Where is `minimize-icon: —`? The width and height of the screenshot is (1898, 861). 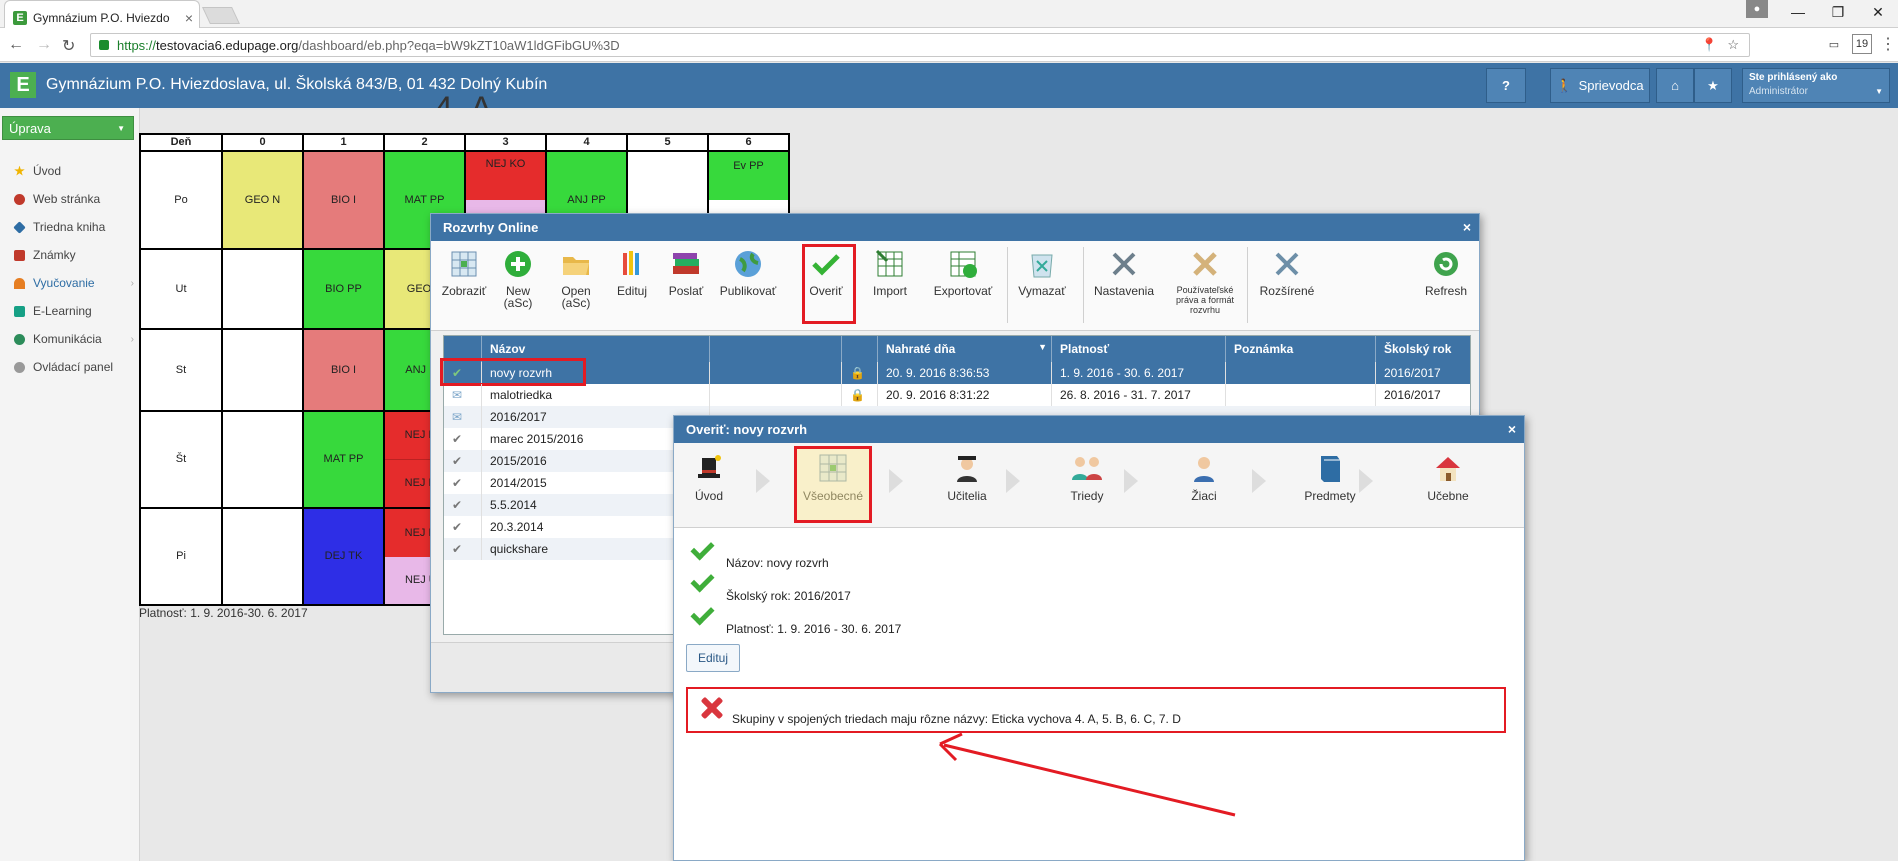
minimize-icon: — is located at coordinates (1798, 12).